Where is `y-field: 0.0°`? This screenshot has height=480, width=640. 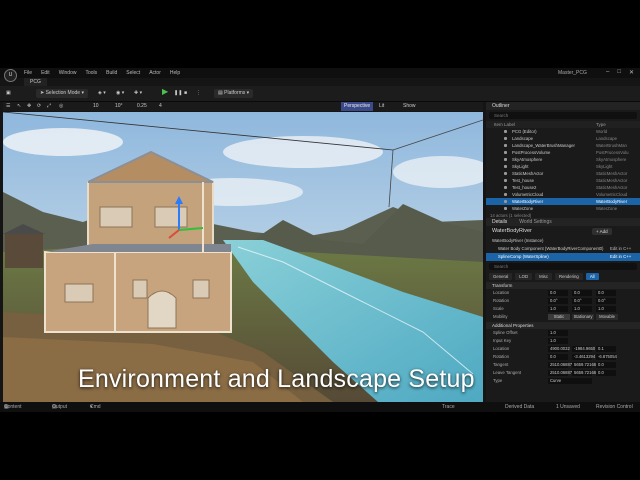
y-field: 0.0° is located at coordinates (582, 301).